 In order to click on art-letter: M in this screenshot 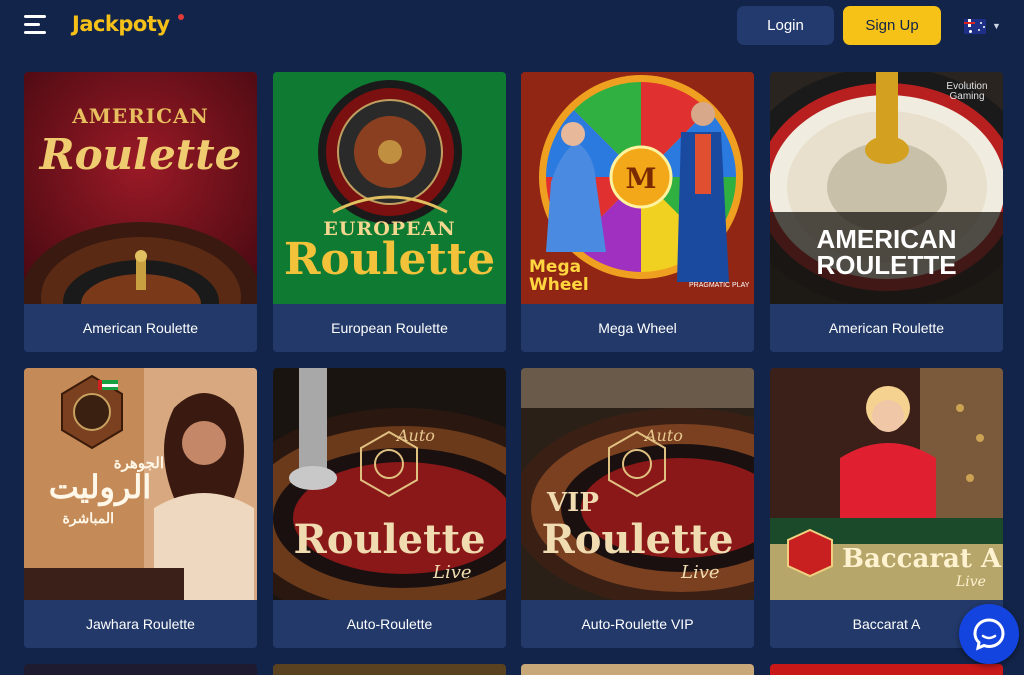, I will do `click(641, 178)`.